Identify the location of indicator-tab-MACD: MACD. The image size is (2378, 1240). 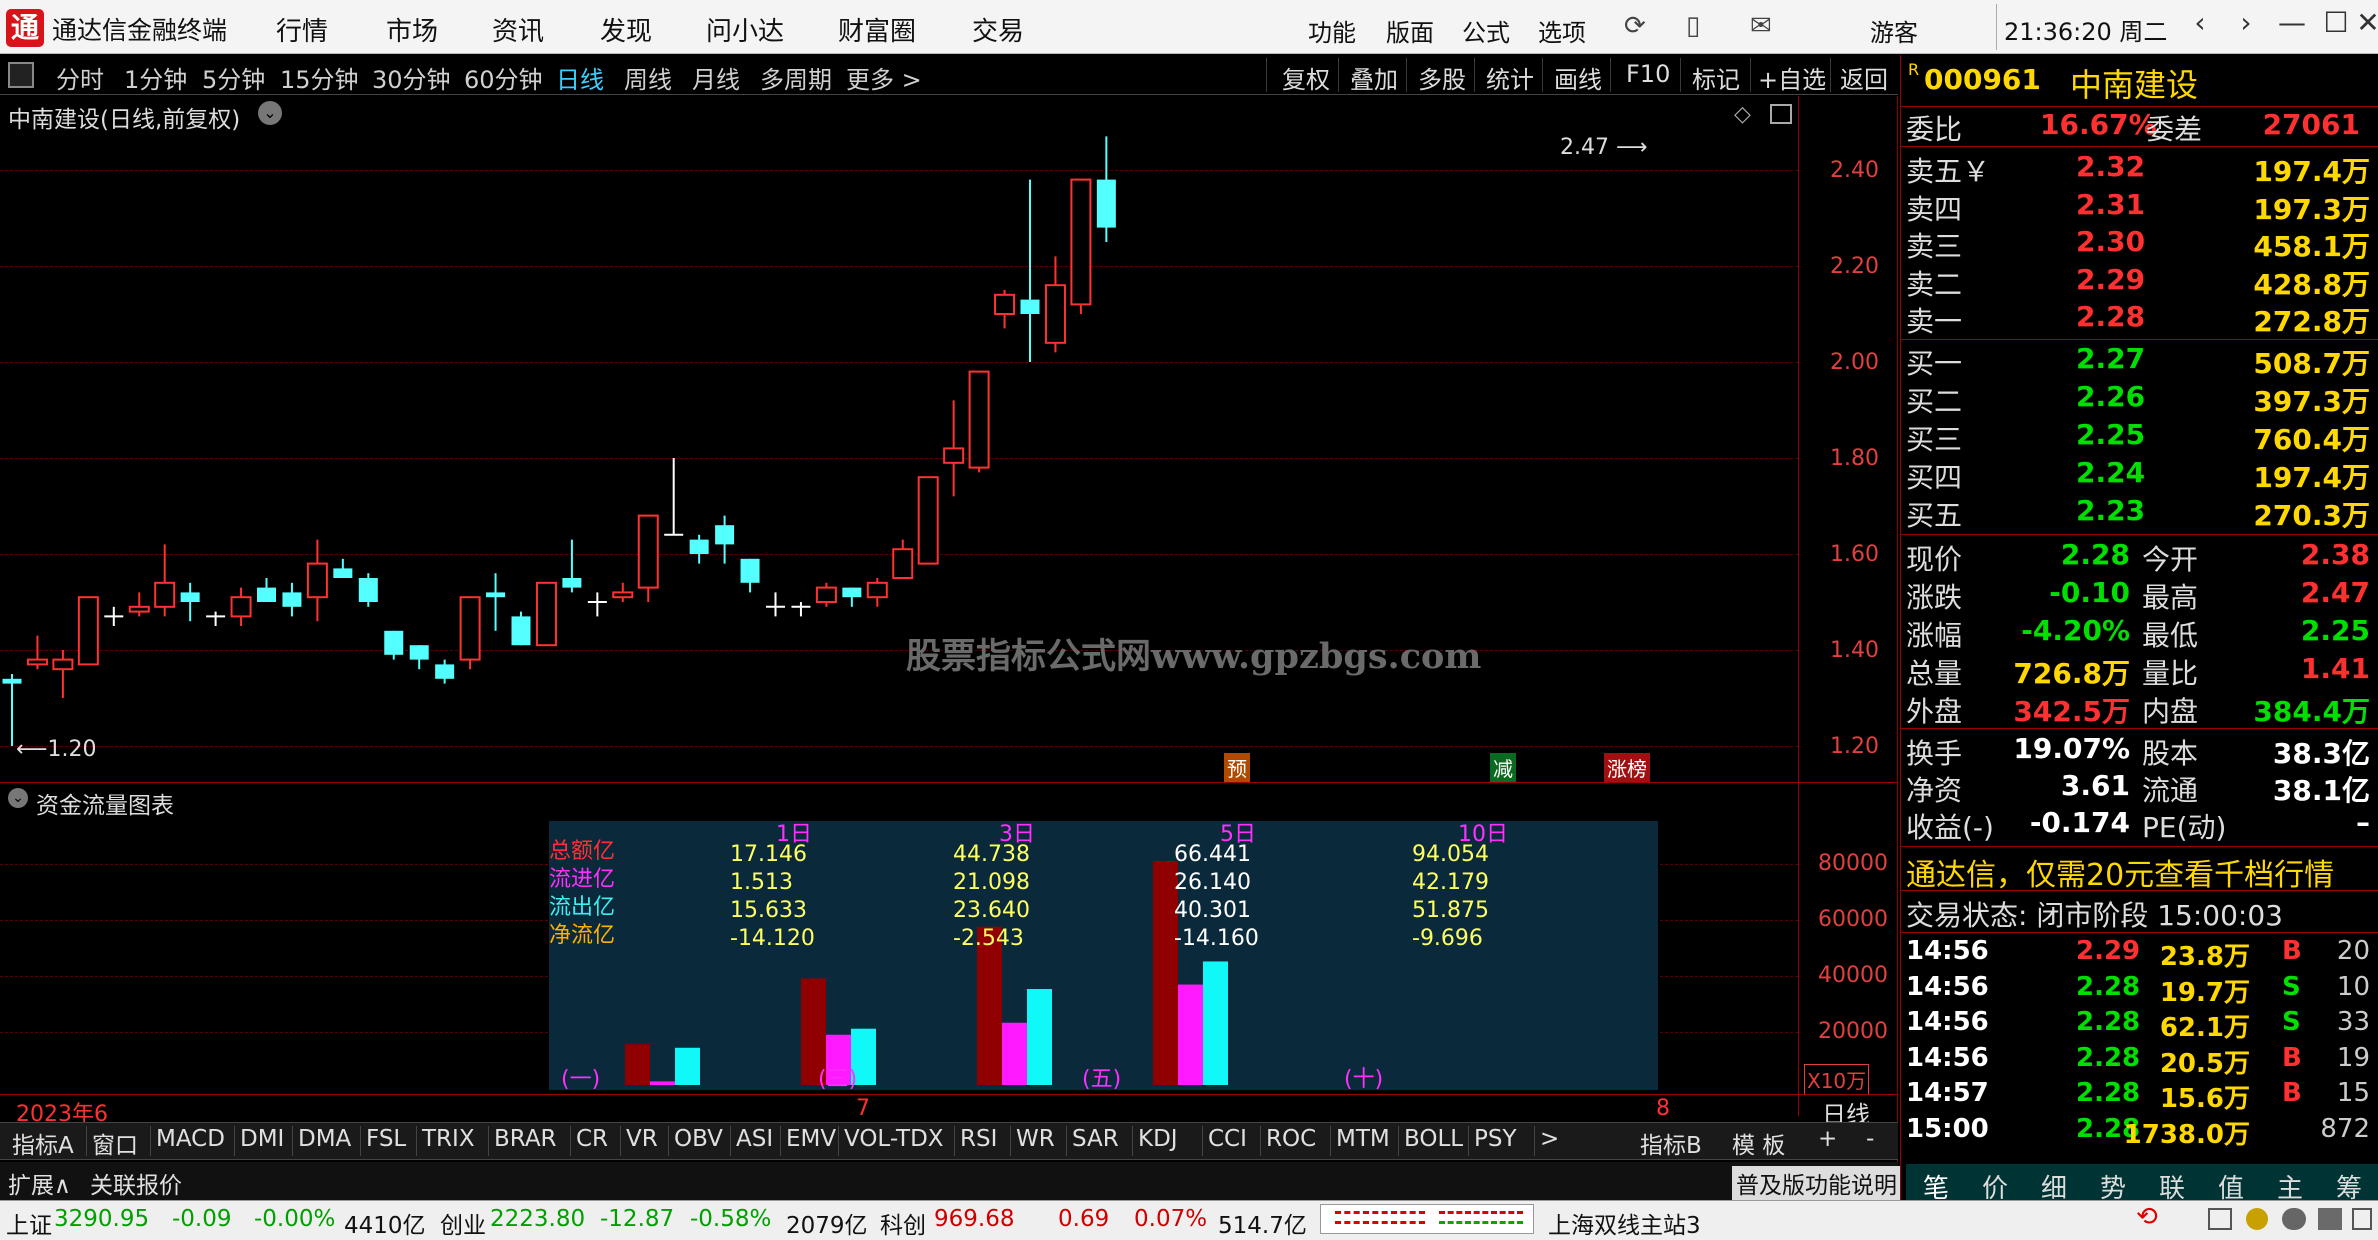
(190, 1139).